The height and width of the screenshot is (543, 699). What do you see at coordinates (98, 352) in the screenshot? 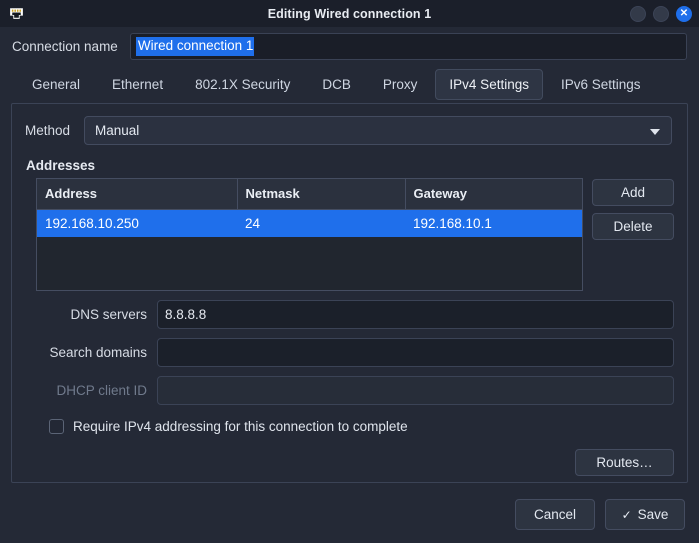
I see `search-domains-label: Search domains` at bounding box center [98, 352].